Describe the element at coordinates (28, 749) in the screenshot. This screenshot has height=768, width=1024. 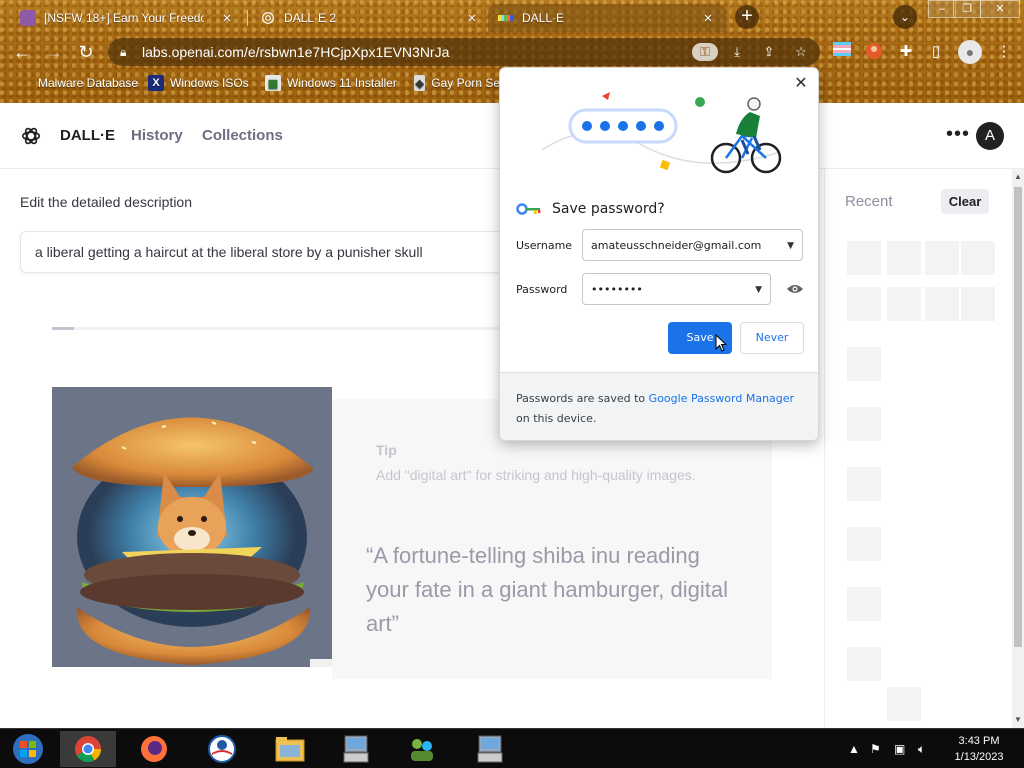
I see `start-button` at that location.